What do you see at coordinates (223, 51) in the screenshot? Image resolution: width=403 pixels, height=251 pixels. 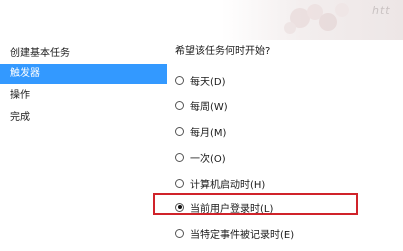 I see `page-question: 希望该任务何时开始?` at bounding box center [223, 51].